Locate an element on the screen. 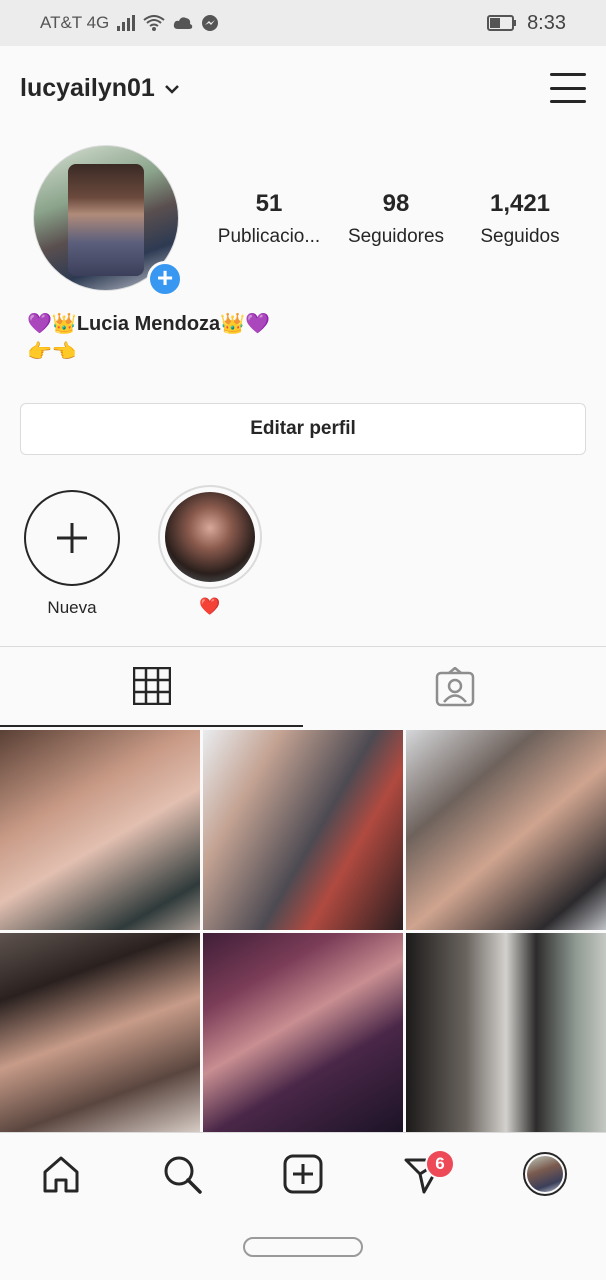 The width and height of the screenshot is (606, 1280). avatar-photo is located at coordinates (106, 220).